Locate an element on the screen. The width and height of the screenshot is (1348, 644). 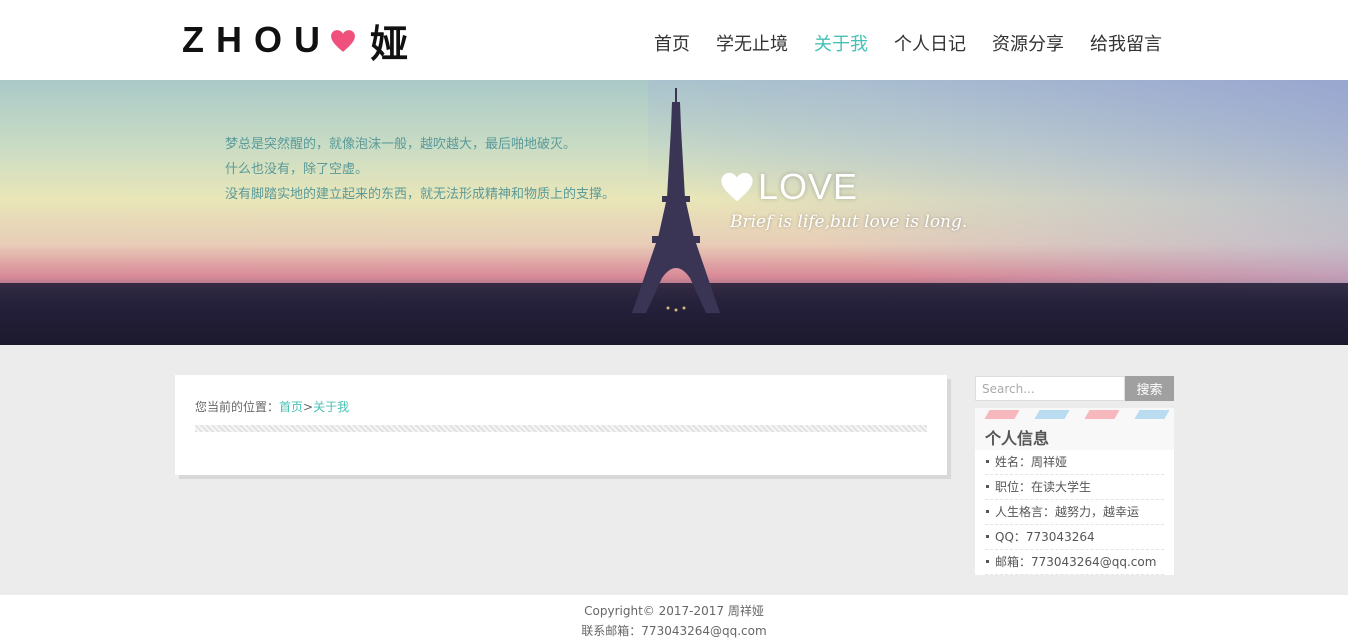
footer-email: 联系邮箱：773043264@qq.com is located at coordinates (674, 631).